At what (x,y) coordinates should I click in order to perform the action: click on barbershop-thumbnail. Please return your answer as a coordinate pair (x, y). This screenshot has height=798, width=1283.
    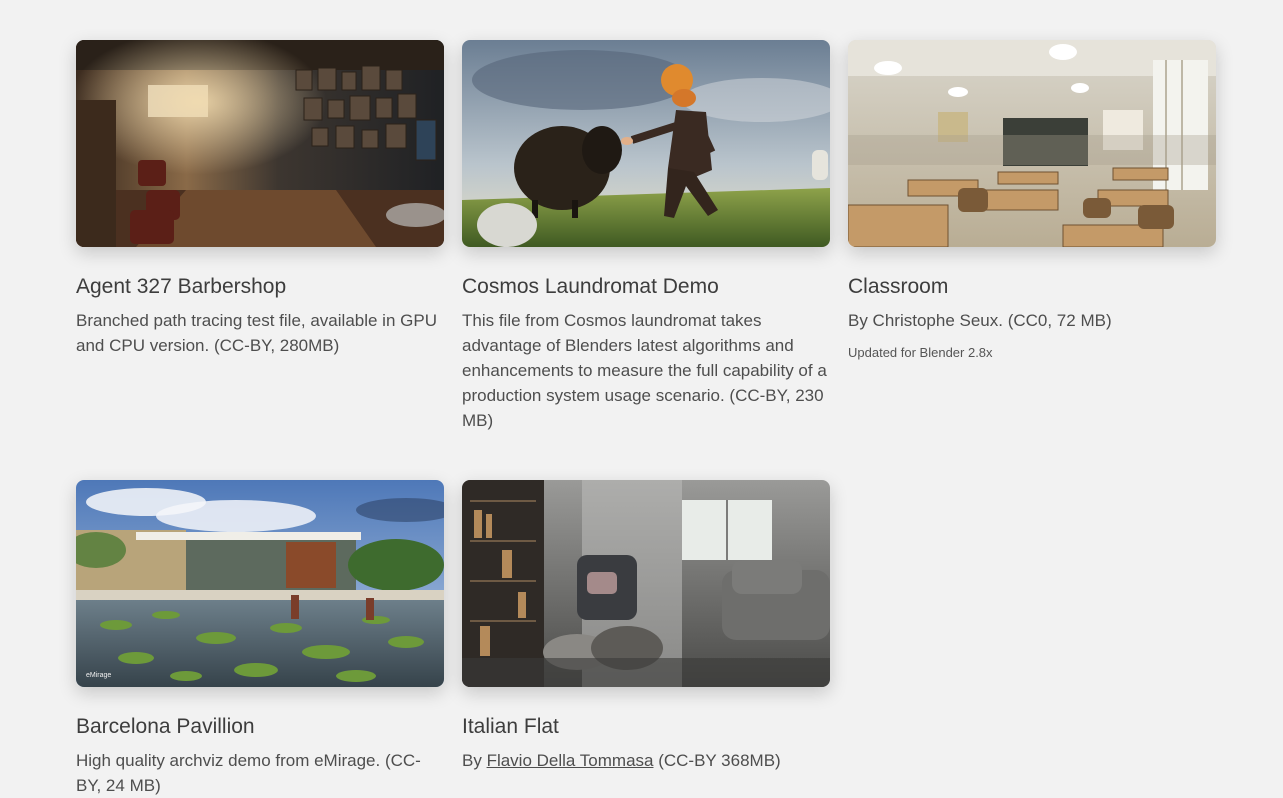
    Looking at the image, I should click on (260, 143).